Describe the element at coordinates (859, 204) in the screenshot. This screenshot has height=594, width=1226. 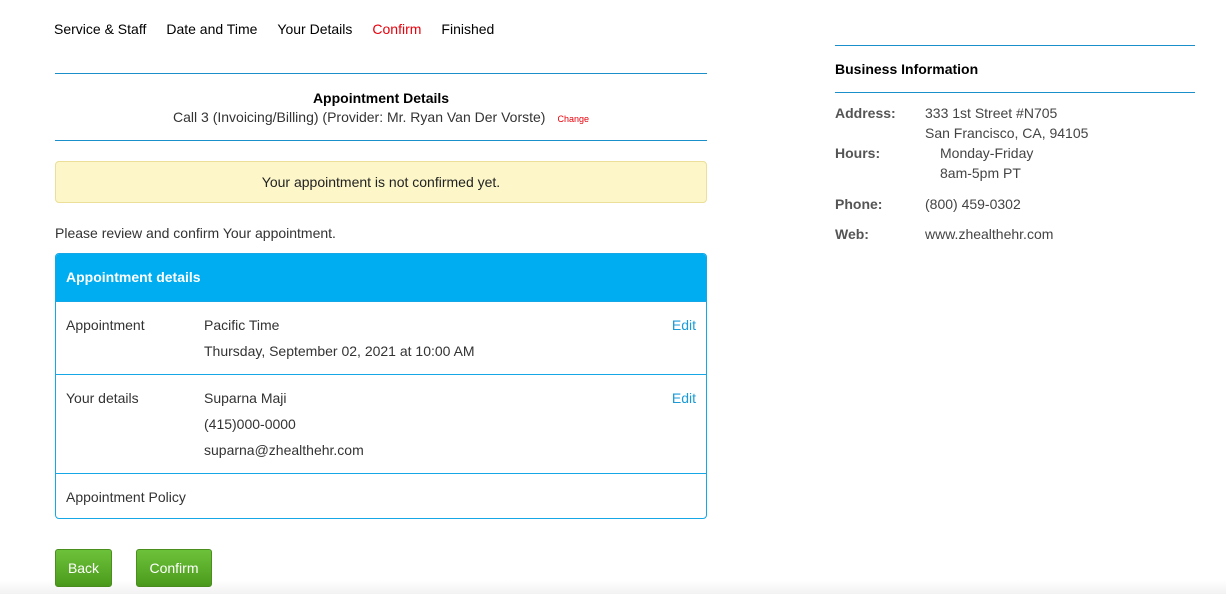
I see `phone-label: Phone:` at that location.